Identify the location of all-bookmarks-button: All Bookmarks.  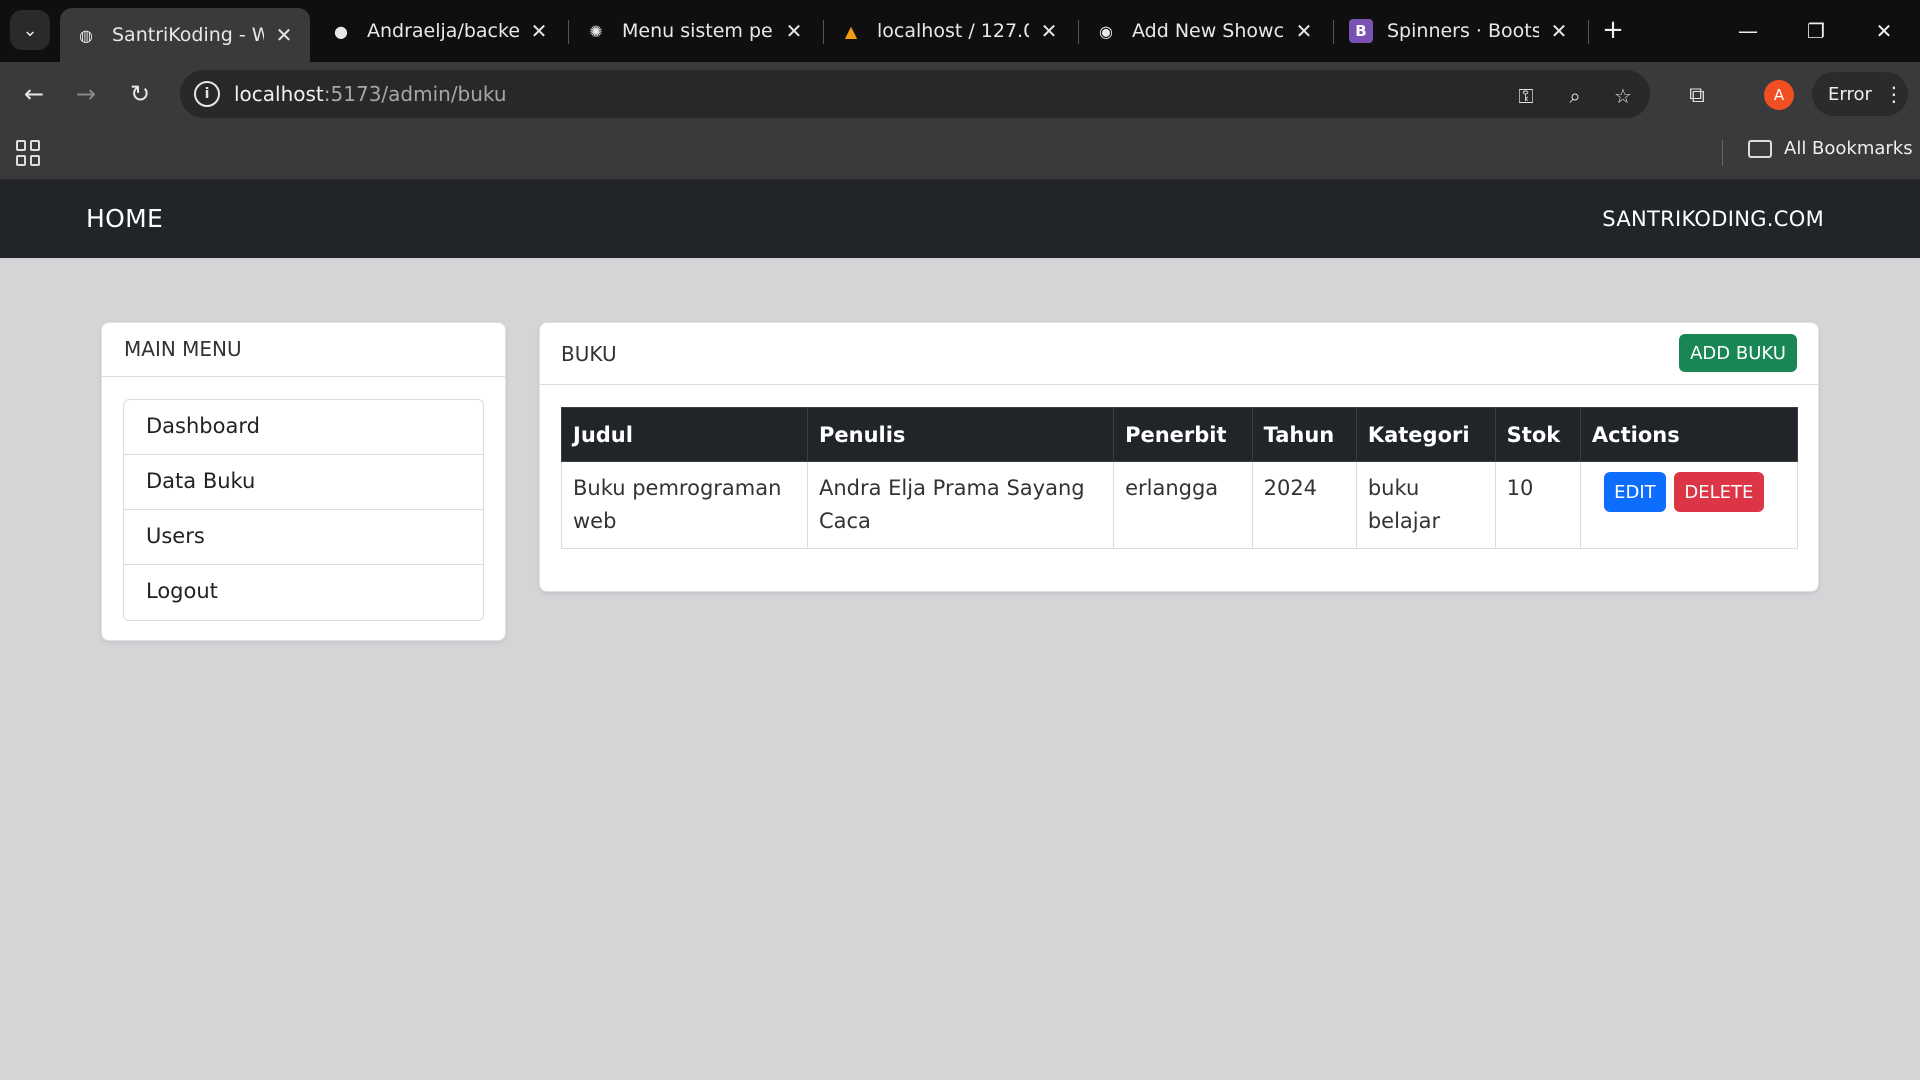
(1830, 148).